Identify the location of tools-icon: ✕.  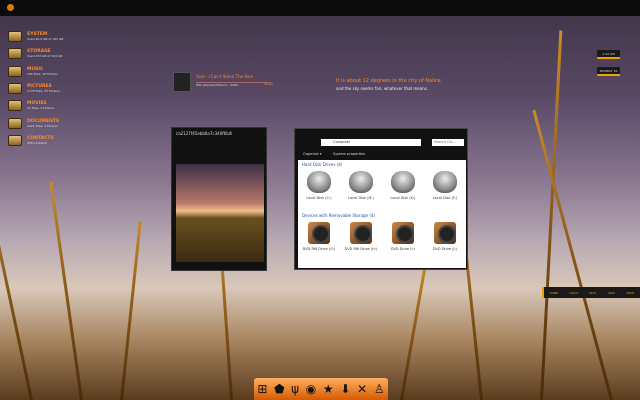
(362, 389).